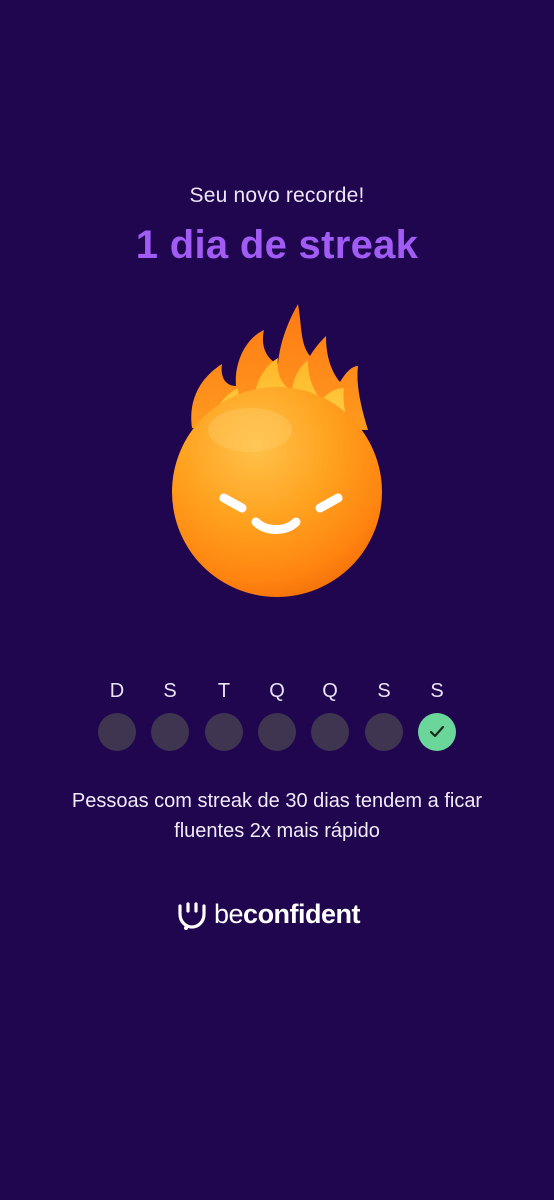 This screenshot has height=1200, width=554. I want to click on day-letter: D, so click(117, 691).